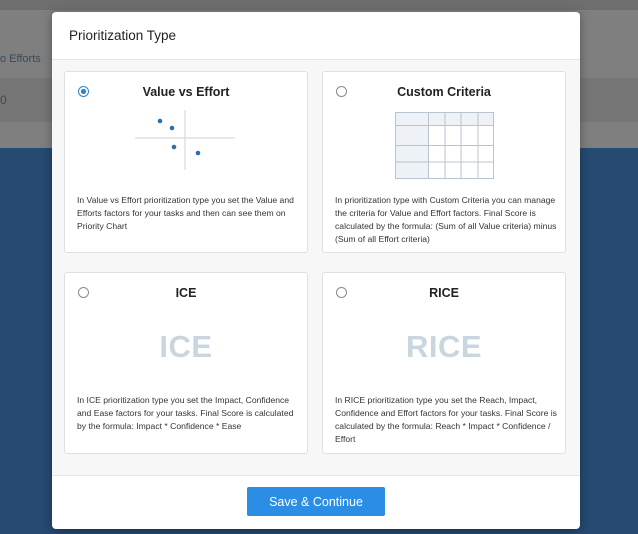 The height and width of the screenshot is (534, 638). I want to click on background-value: 0, so click(3, 100).